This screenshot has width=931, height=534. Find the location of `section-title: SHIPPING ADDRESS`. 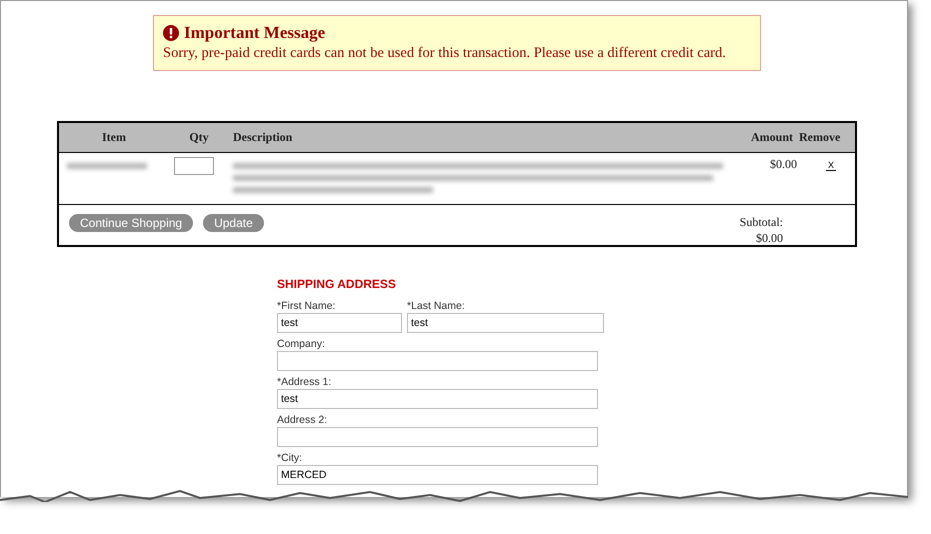

section-title: SHIPPING ADDRESS is located at coordinates (337, 284).